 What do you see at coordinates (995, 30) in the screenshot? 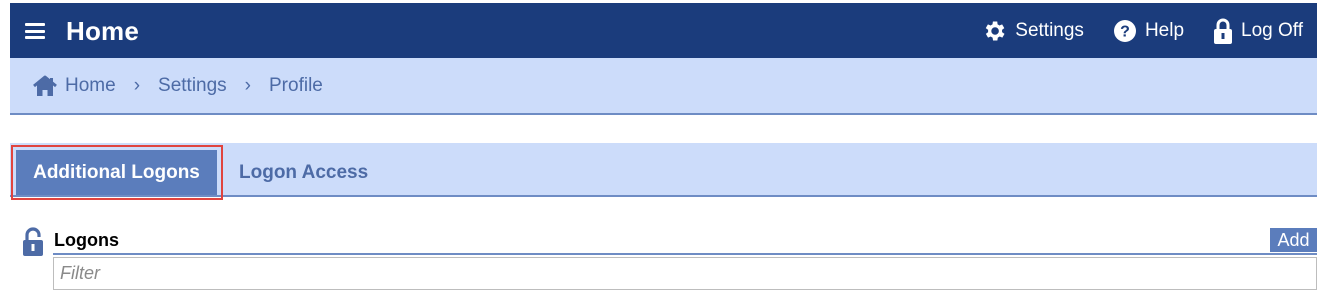
I see `gear-icon` at bounding box center [995, 30].